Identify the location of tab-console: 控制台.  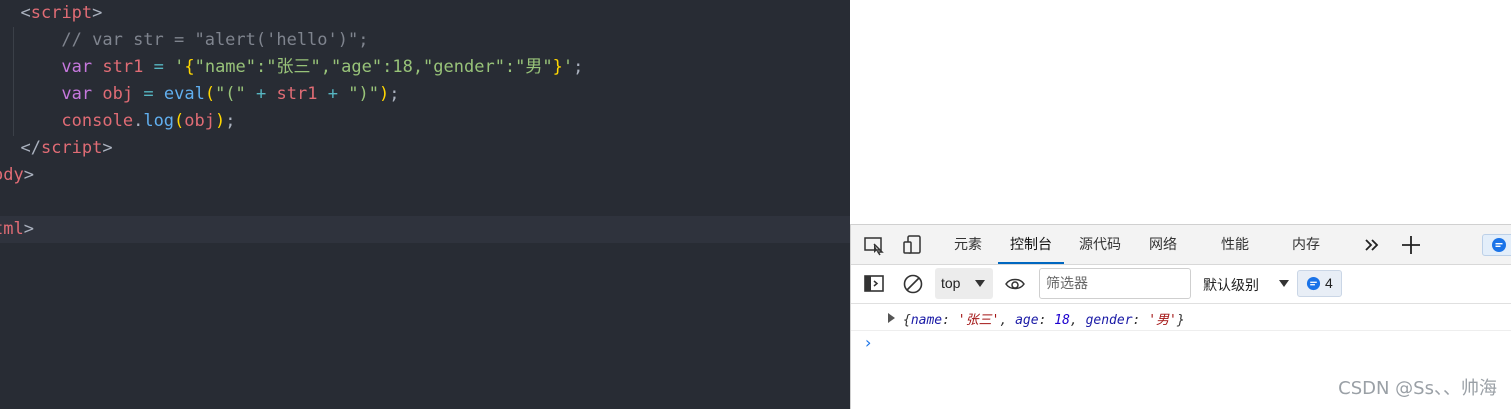
(1031, 244).